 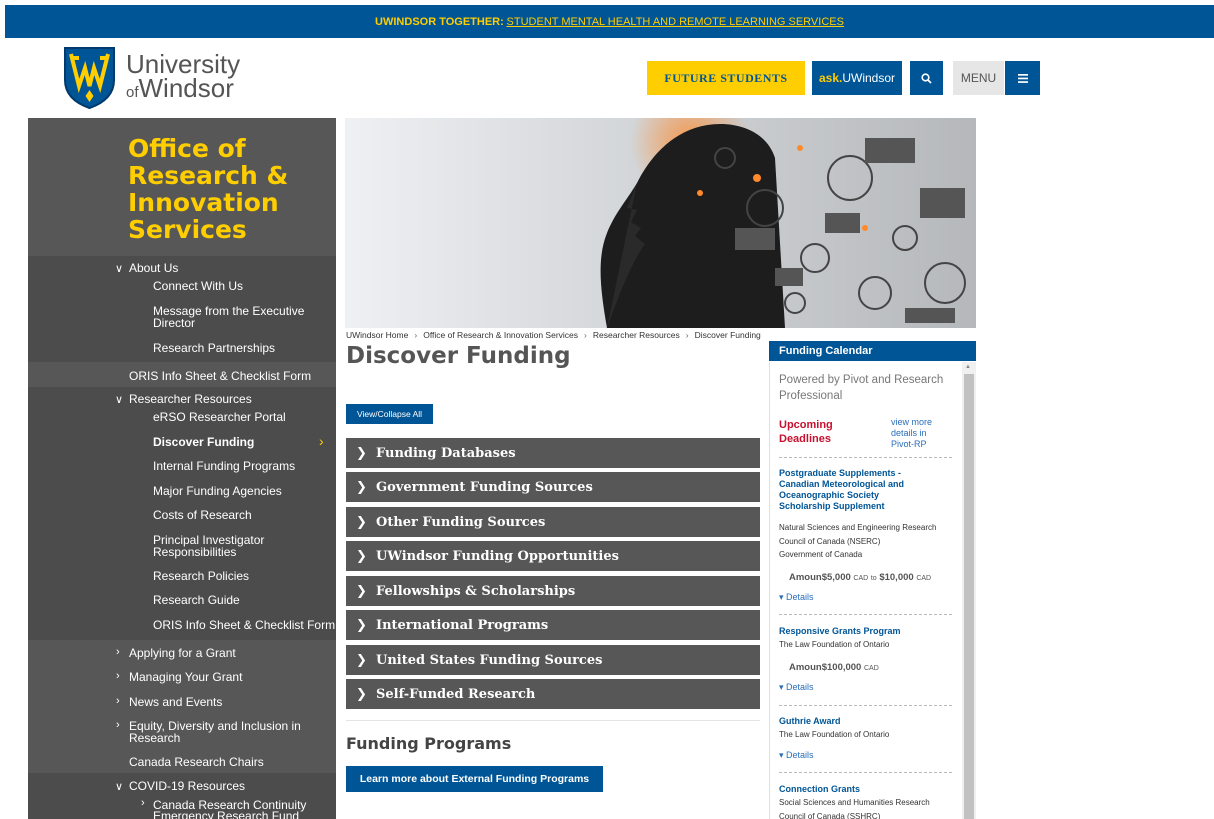 I want to click on accordion-funding-databases: ❯ Funding Databases, so click(x=553, y=453).